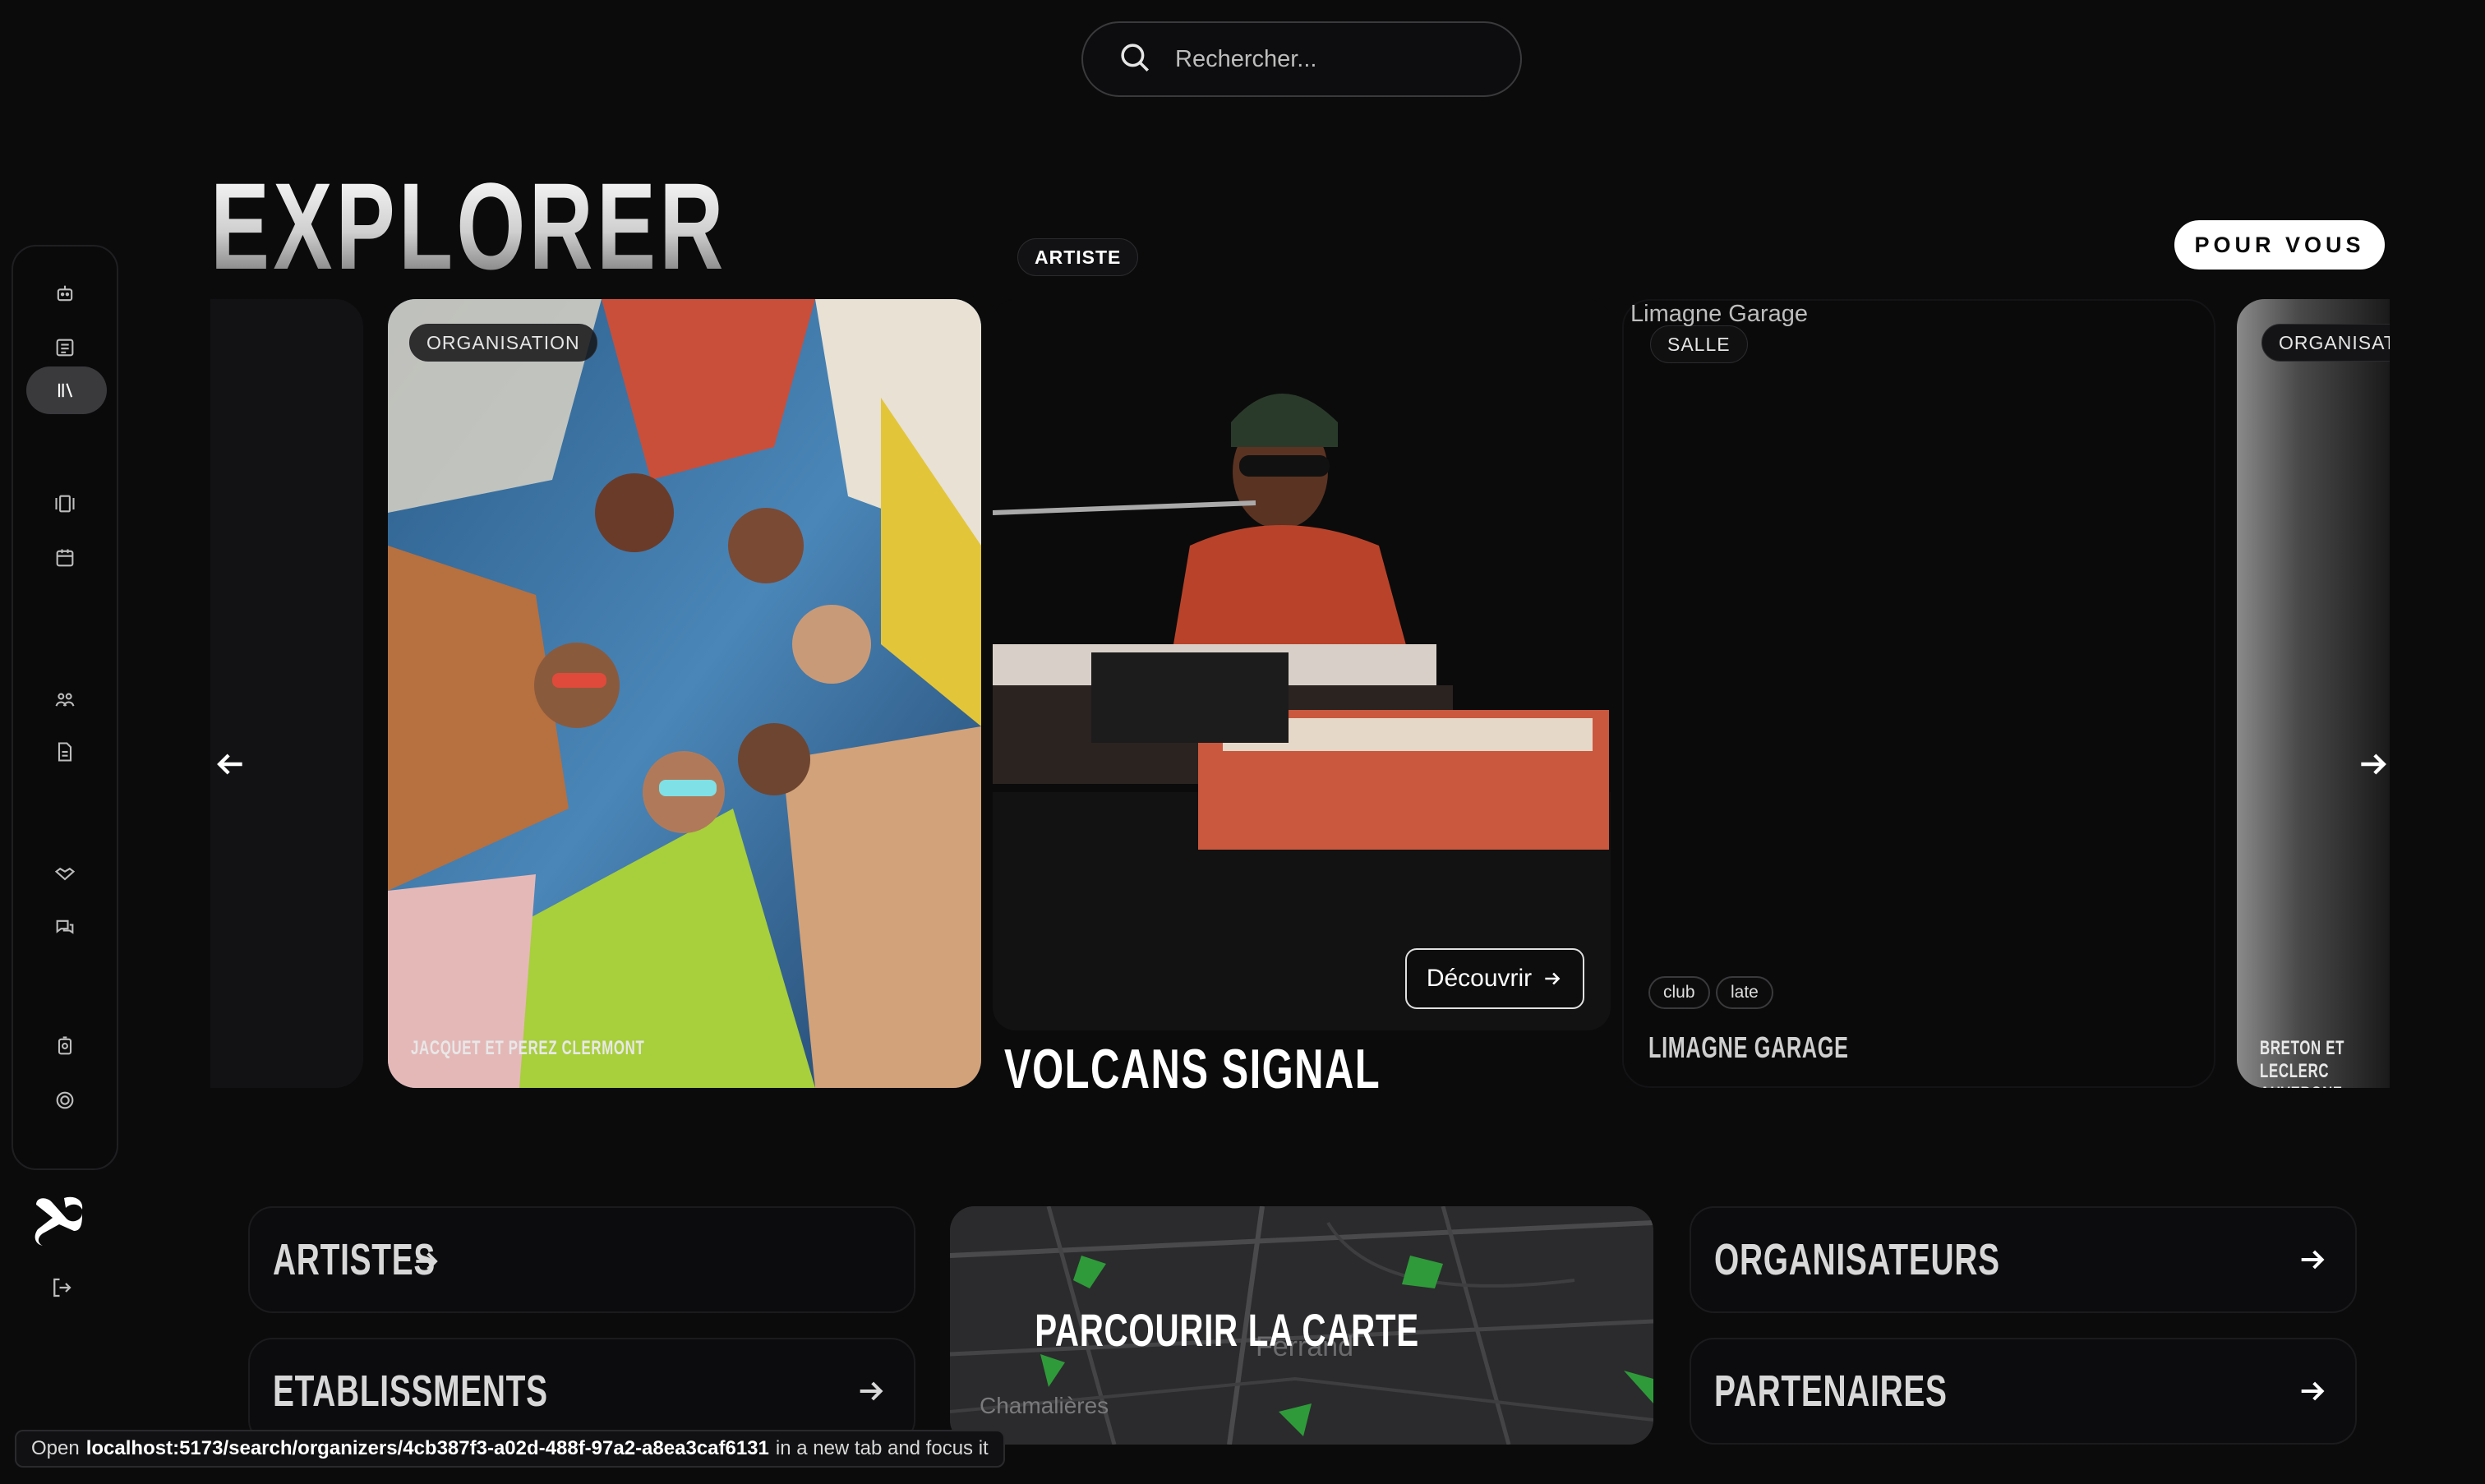 This screenshot has width=2485, height=1484. I want to click on artist-photo-image, so click(1302, 664).